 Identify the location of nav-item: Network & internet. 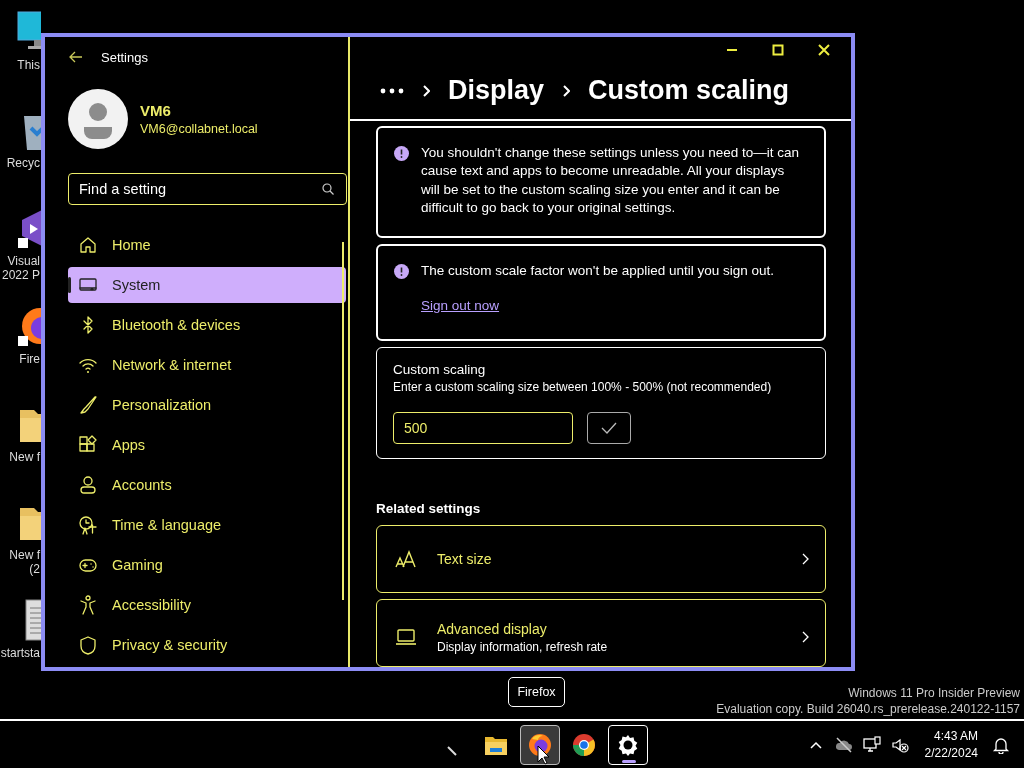
(207, 365).